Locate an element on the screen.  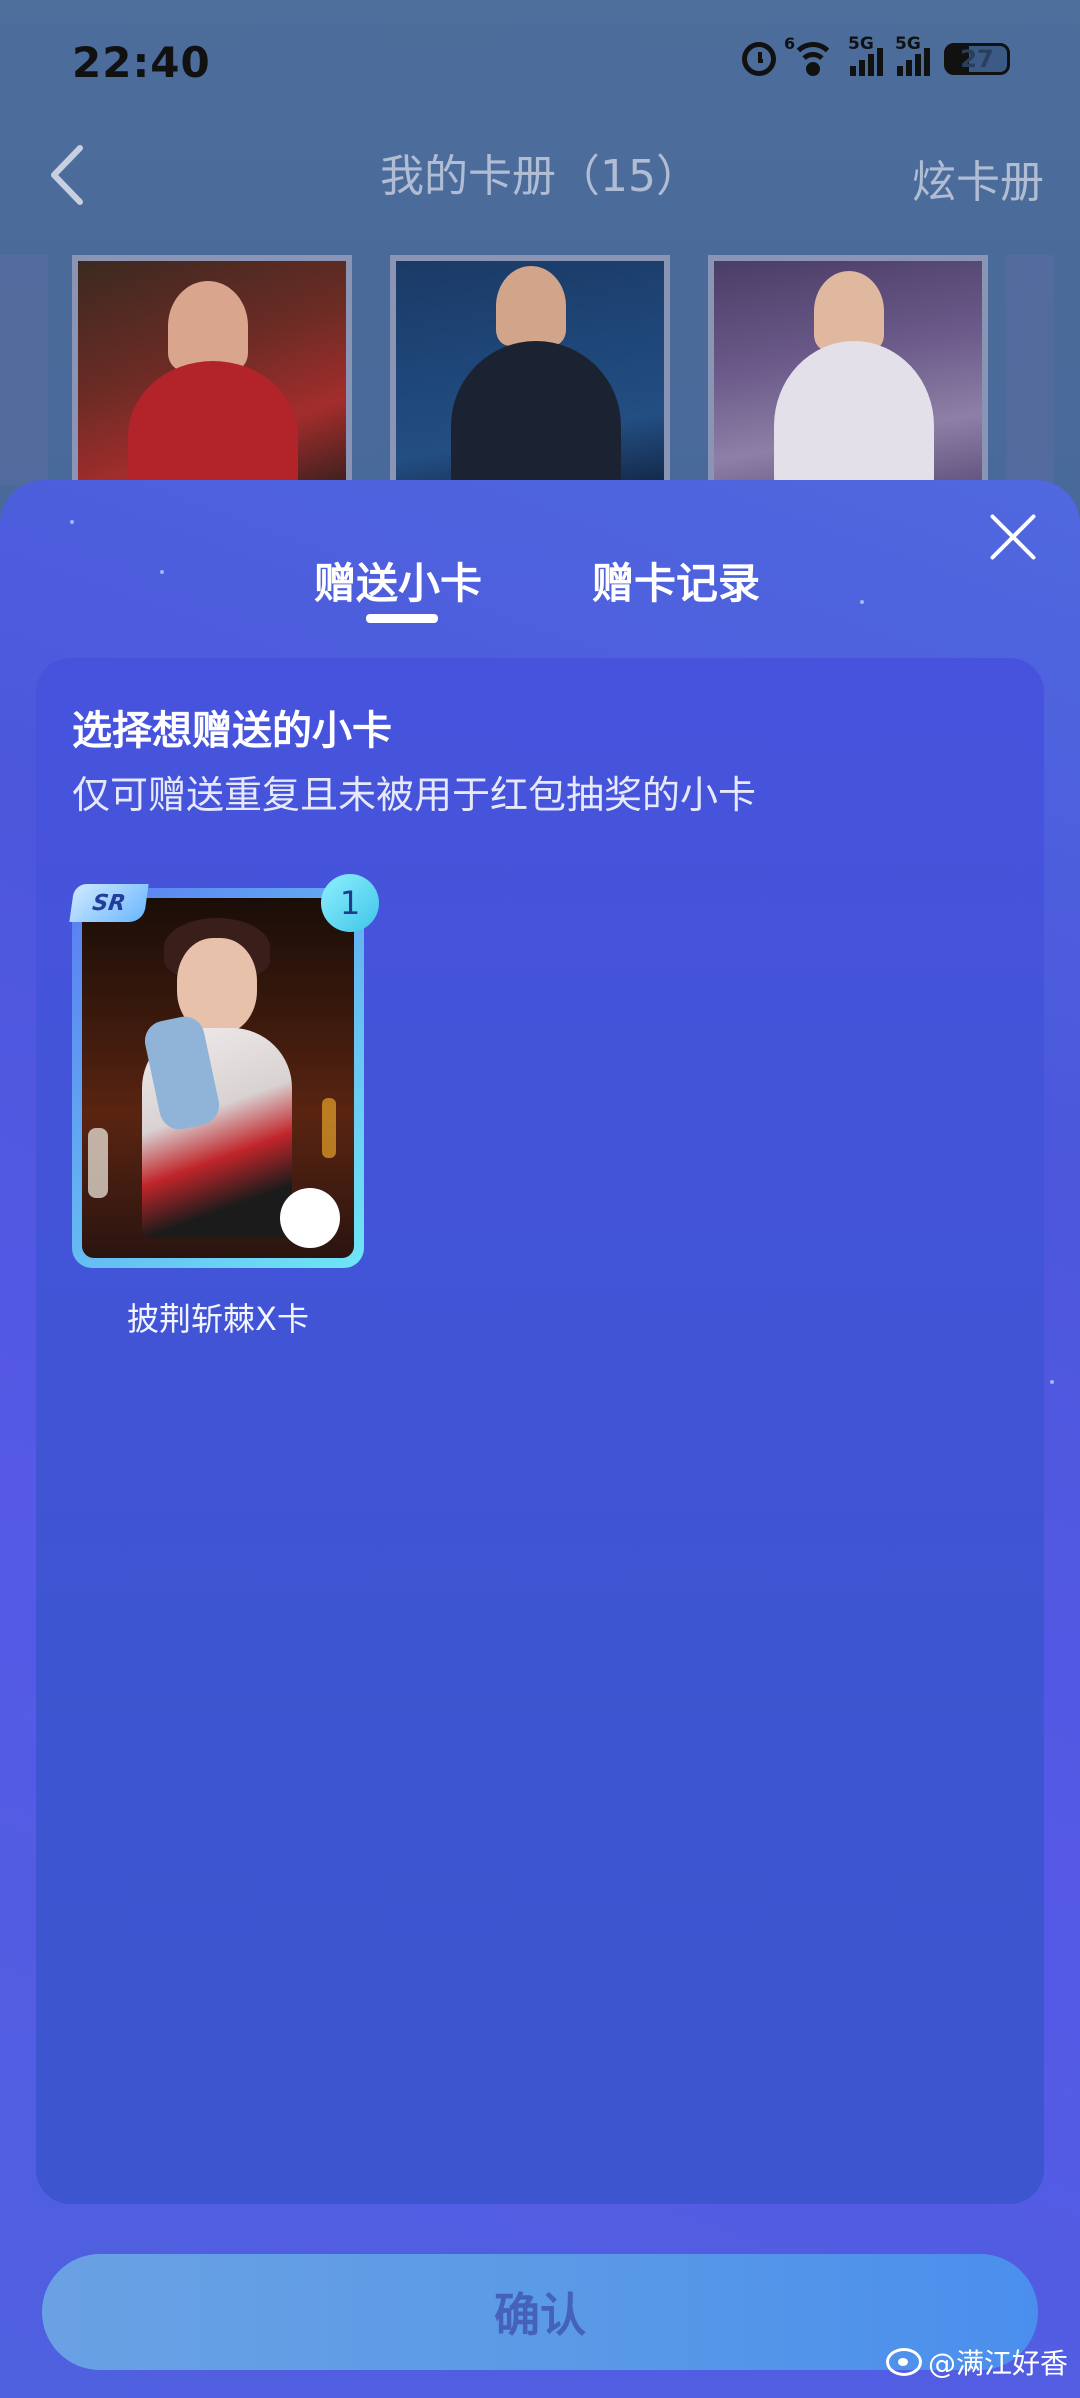
signal-1-label: 5G is located at coordinates (861, 44).